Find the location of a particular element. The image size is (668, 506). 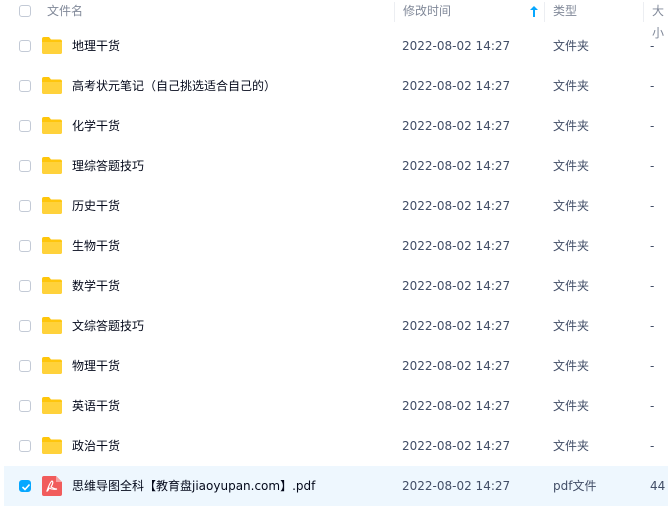

file-name: 化学干货 is located at coordinates (96, 126).